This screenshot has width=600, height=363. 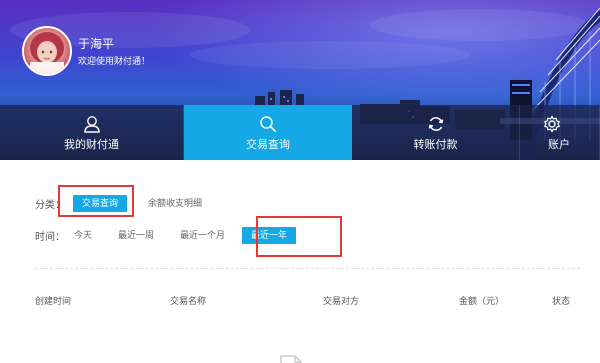 I want to click on user-info: 于海平 欢迎使用财付通！, so click(x=114, y=52).